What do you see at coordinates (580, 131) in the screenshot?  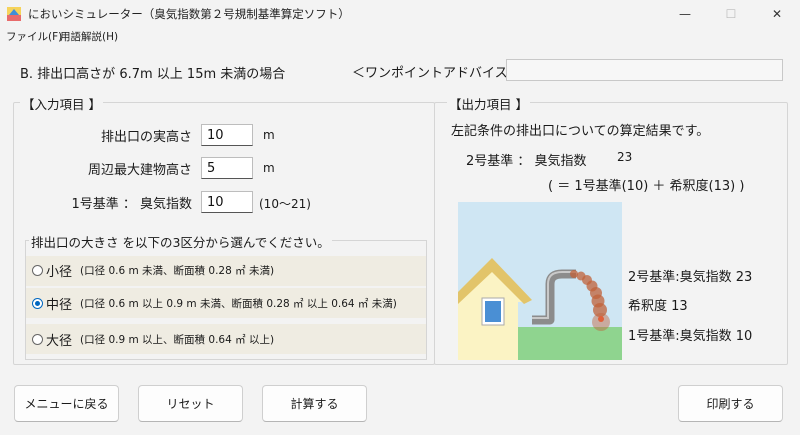 I see `output-description: 左記条件の排出口についての算定結果です。` at bounding box center [580, 131].